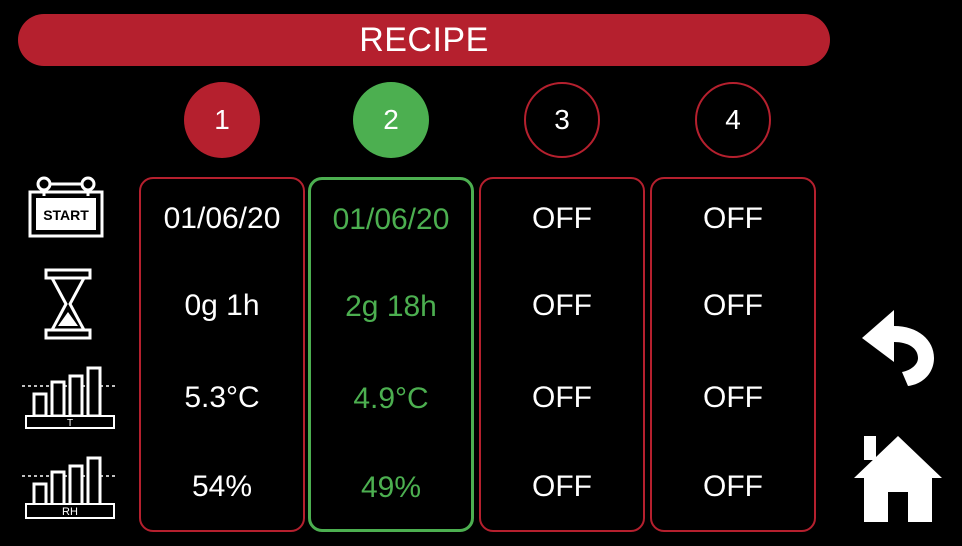 This screenshot has height=546, width=962. What do you see at coordinates (424, 40) in the screenshot?
I see `page-title: RECIPE` at bounding box center [424, 40].